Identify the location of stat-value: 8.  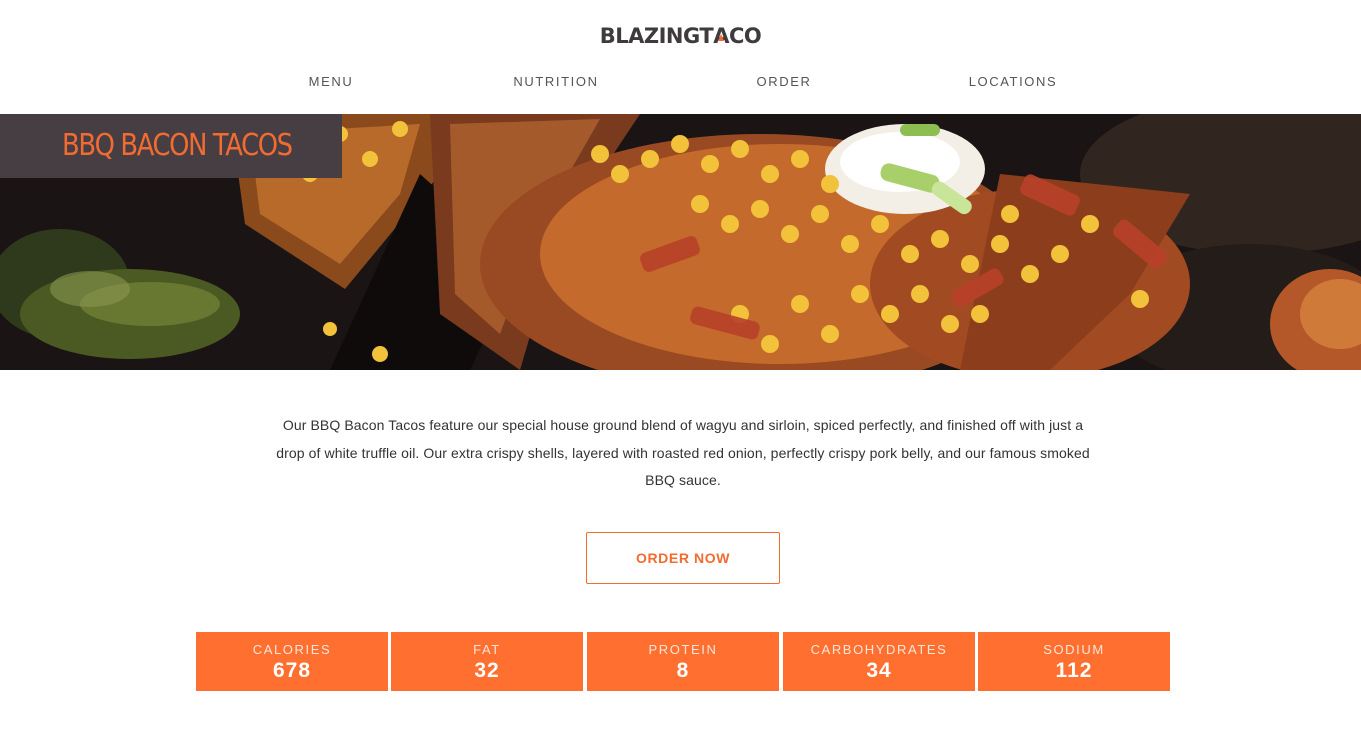
(683, 670).